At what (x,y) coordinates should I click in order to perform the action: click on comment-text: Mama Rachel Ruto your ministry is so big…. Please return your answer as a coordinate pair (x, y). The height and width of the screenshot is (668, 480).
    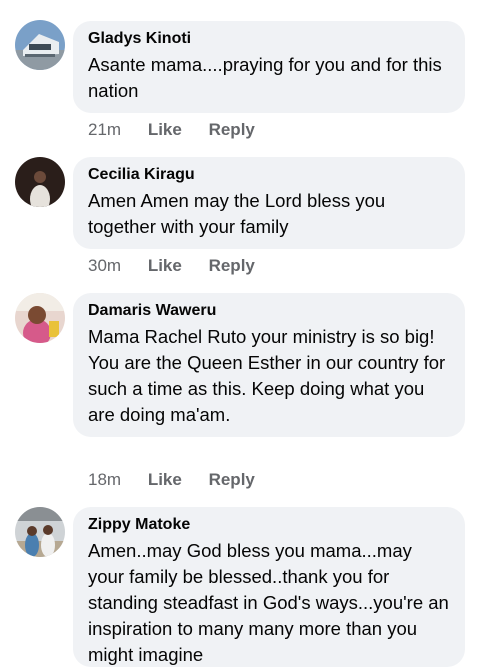
    Looking at the image, I should click on (267, 375).